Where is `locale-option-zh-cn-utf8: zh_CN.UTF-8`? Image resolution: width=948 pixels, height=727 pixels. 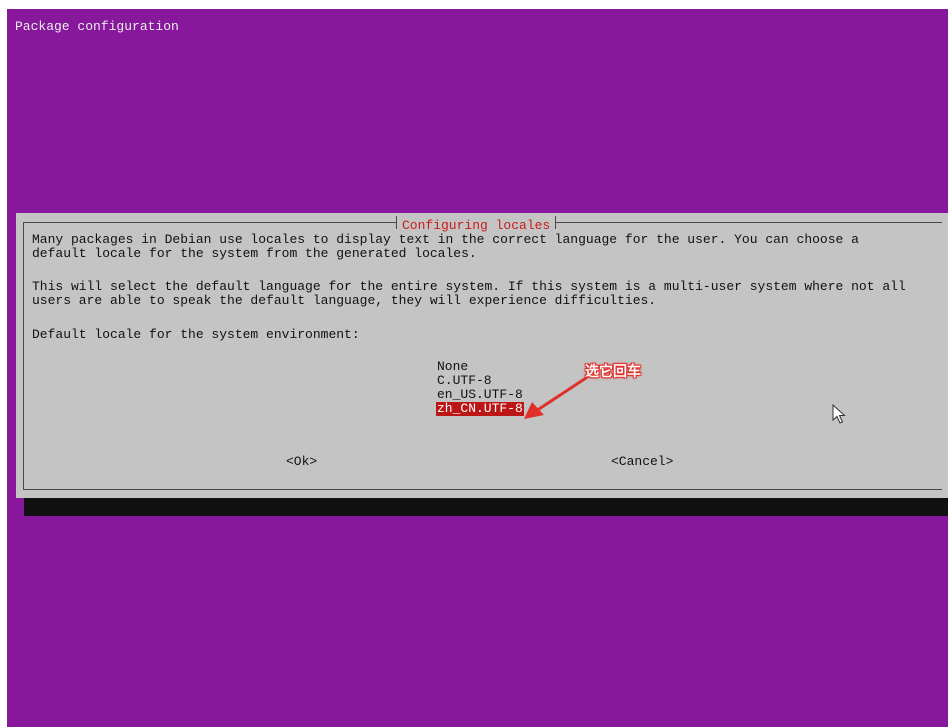 locale-option-zh-cn-utf8: zh_CN.UTF-8 is located at coordinates (480, 409).